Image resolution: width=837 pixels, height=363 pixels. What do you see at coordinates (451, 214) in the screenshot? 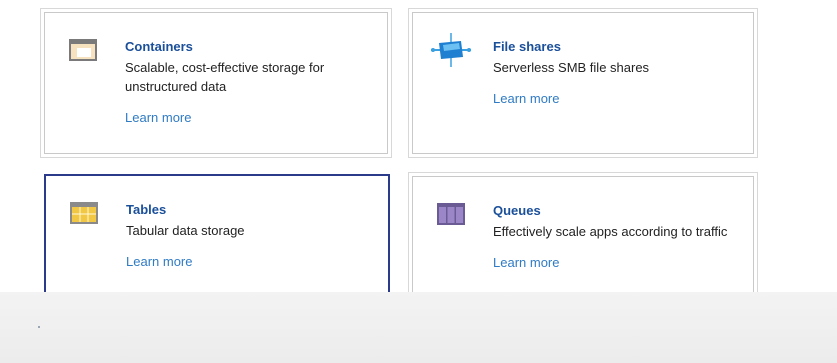
I see `queues-icon` at bounding box center [451, 214].